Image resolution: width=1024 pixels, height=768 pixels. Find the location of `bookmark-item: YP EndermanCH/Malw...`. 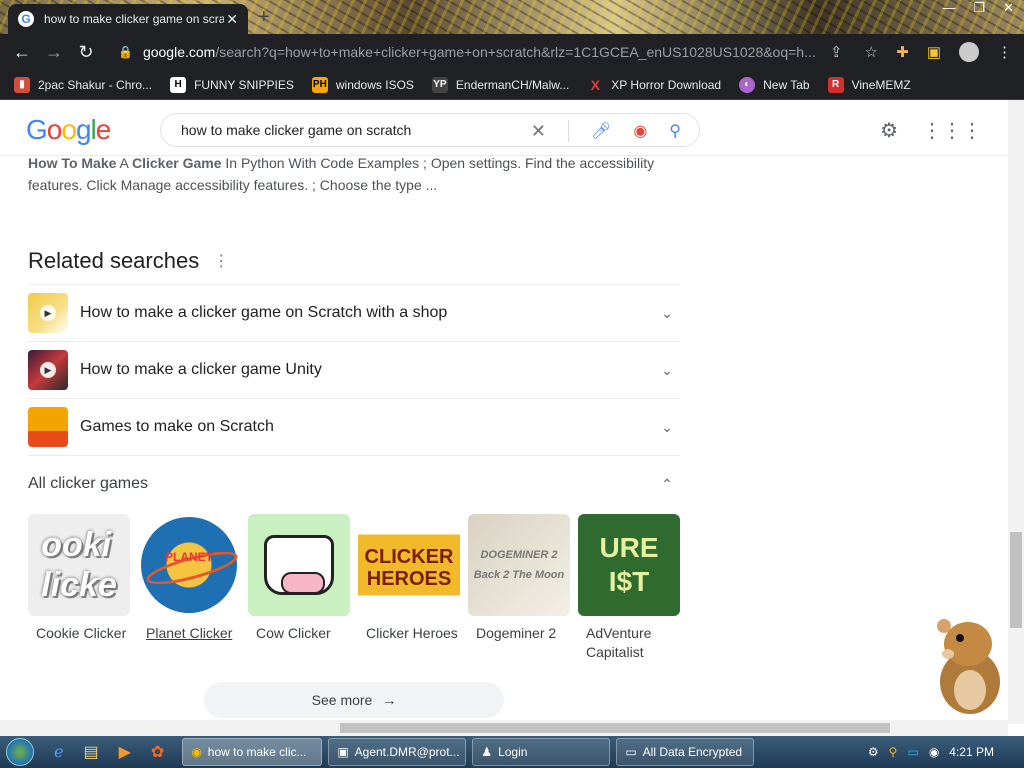

bookmark-item: YP EndermanCH/Malw... is located at coordinates (500, 84).